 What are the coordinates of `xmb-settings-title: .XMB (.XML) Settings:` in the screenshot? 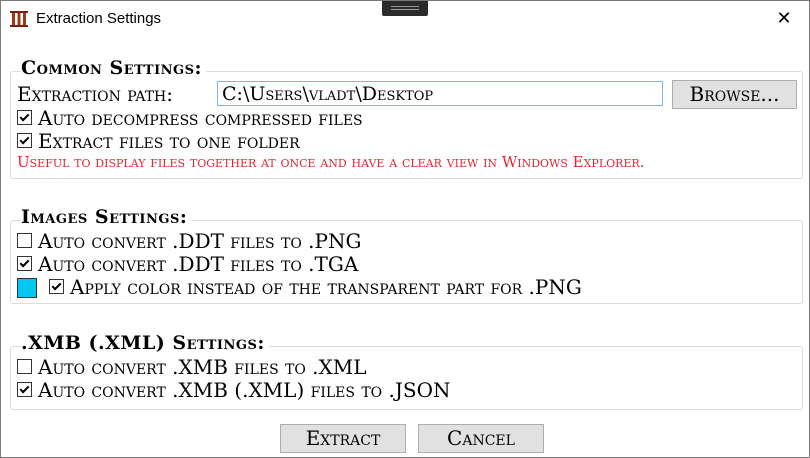 It's located at (145, 343).